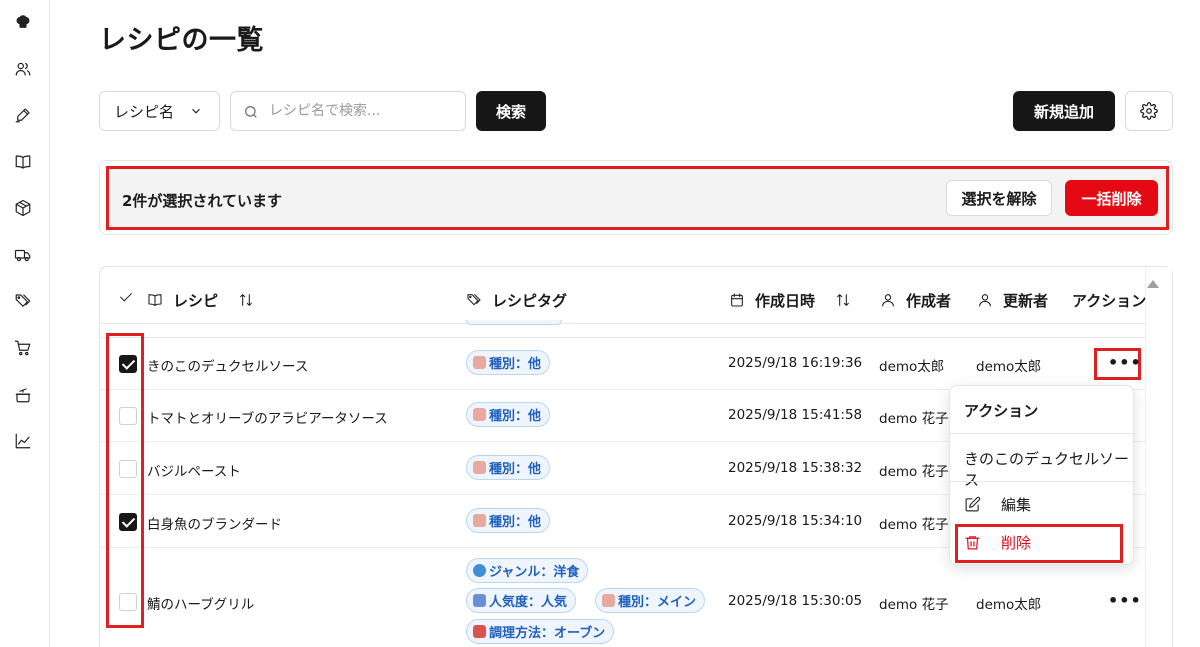 The width and height of the screenshot is (1200, 647). Describe the element at coordinates (1111, 198) in the screenshot. I see `bulk-delete-button: 一括削除` at that location.